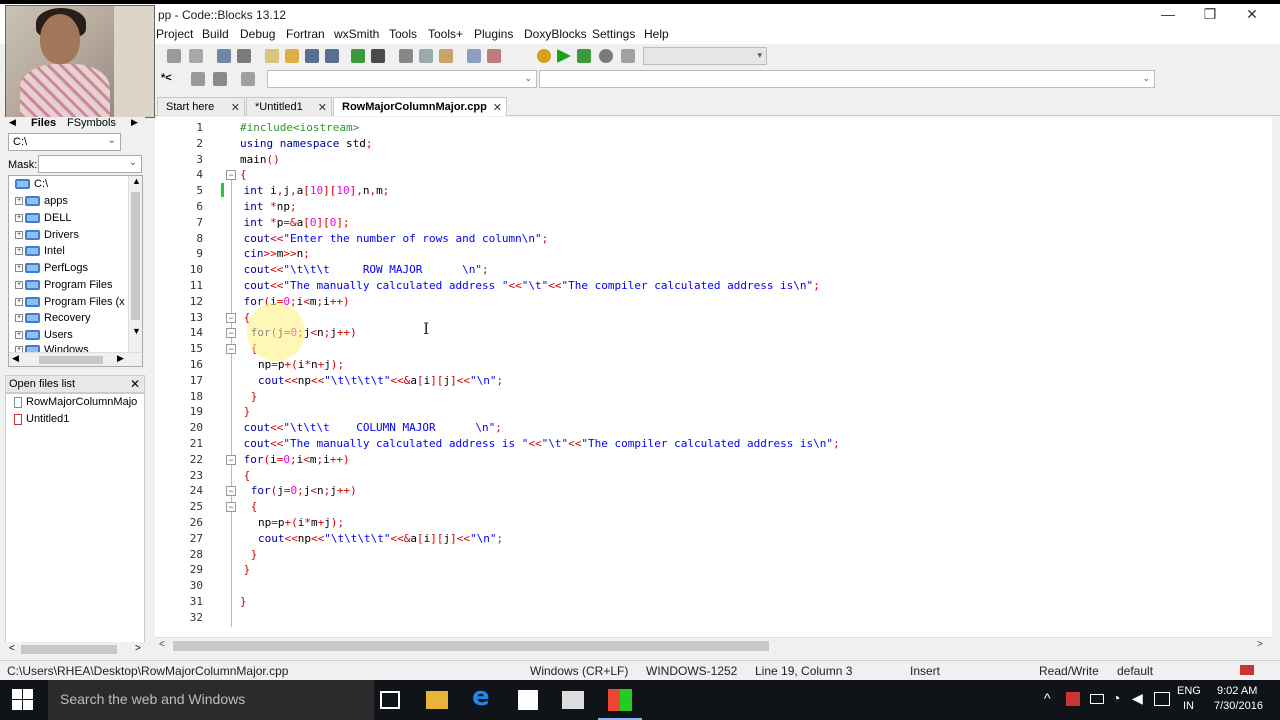 This screenshot has width=1280, height=720. I want to click on drive-select: C:\ ⌄, so click(64, 142).